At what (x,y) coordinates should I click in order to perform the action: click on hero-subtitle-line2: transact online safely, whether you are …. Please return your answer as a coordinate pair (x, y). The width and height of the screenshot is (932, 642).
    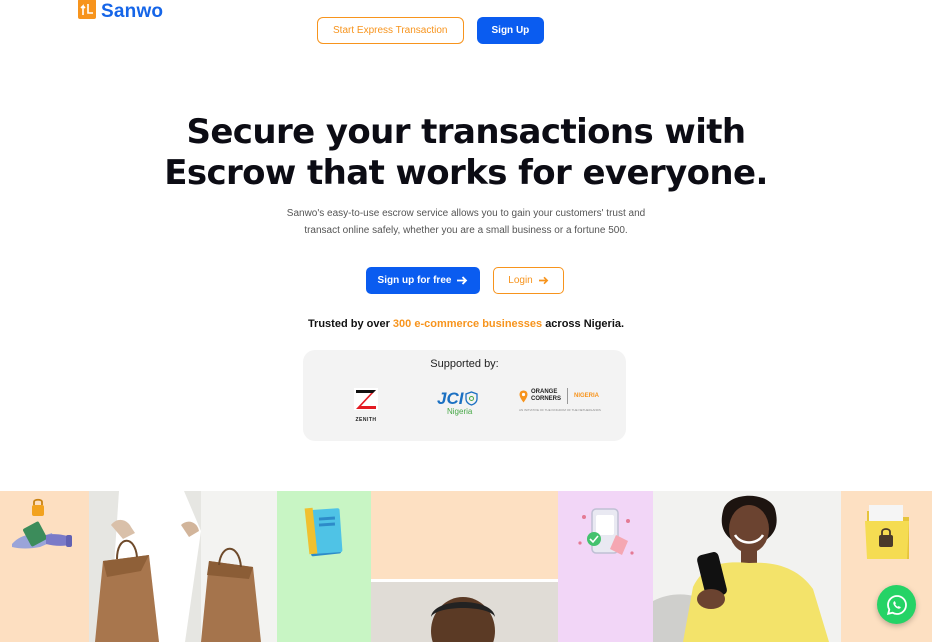
    Looking at the image, I should click on (466, 230).